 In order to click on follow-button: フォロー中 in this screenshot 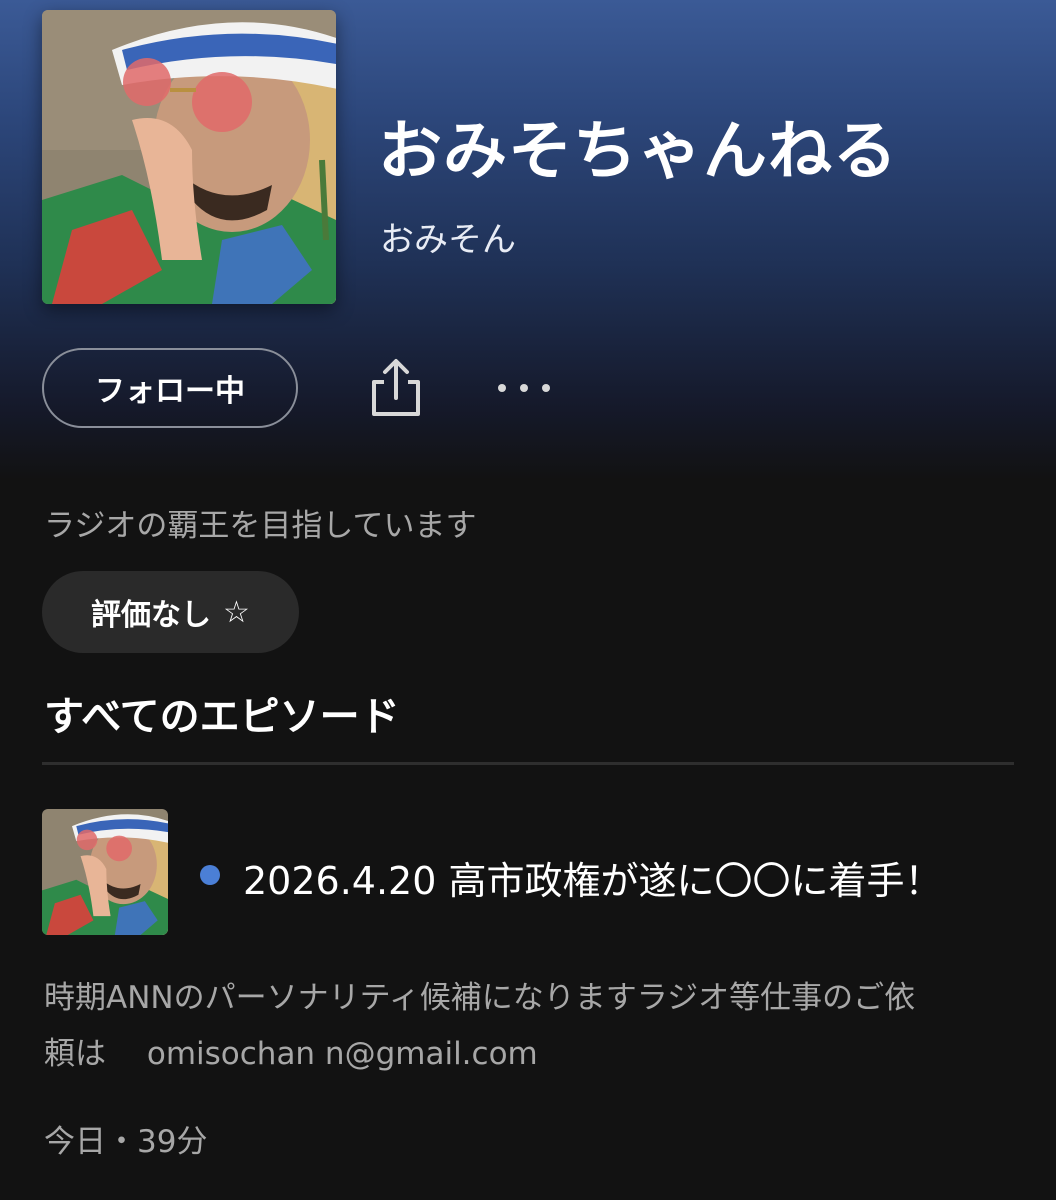, I will do `click(170, 388)`.